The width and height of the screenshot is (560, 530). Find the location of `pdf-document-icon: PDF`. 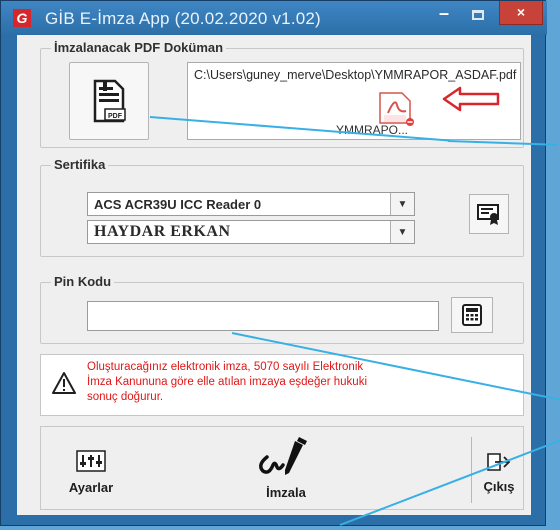

pdf-document-icon: PDF is located at coordinates (109, 101).